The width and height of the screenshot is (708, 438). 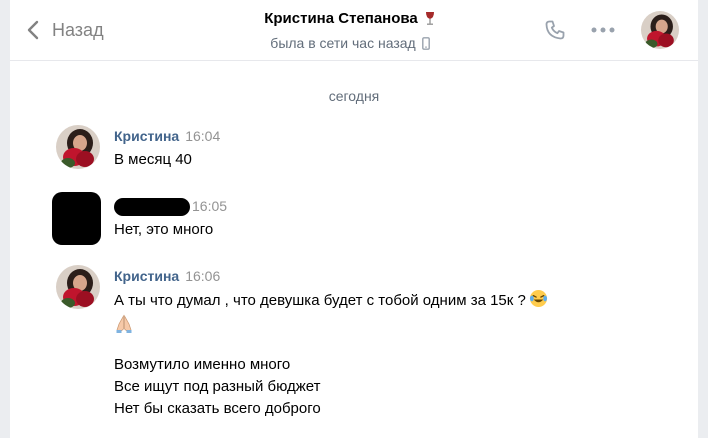 I want to click on call-icon, so click(x=555, y=30).